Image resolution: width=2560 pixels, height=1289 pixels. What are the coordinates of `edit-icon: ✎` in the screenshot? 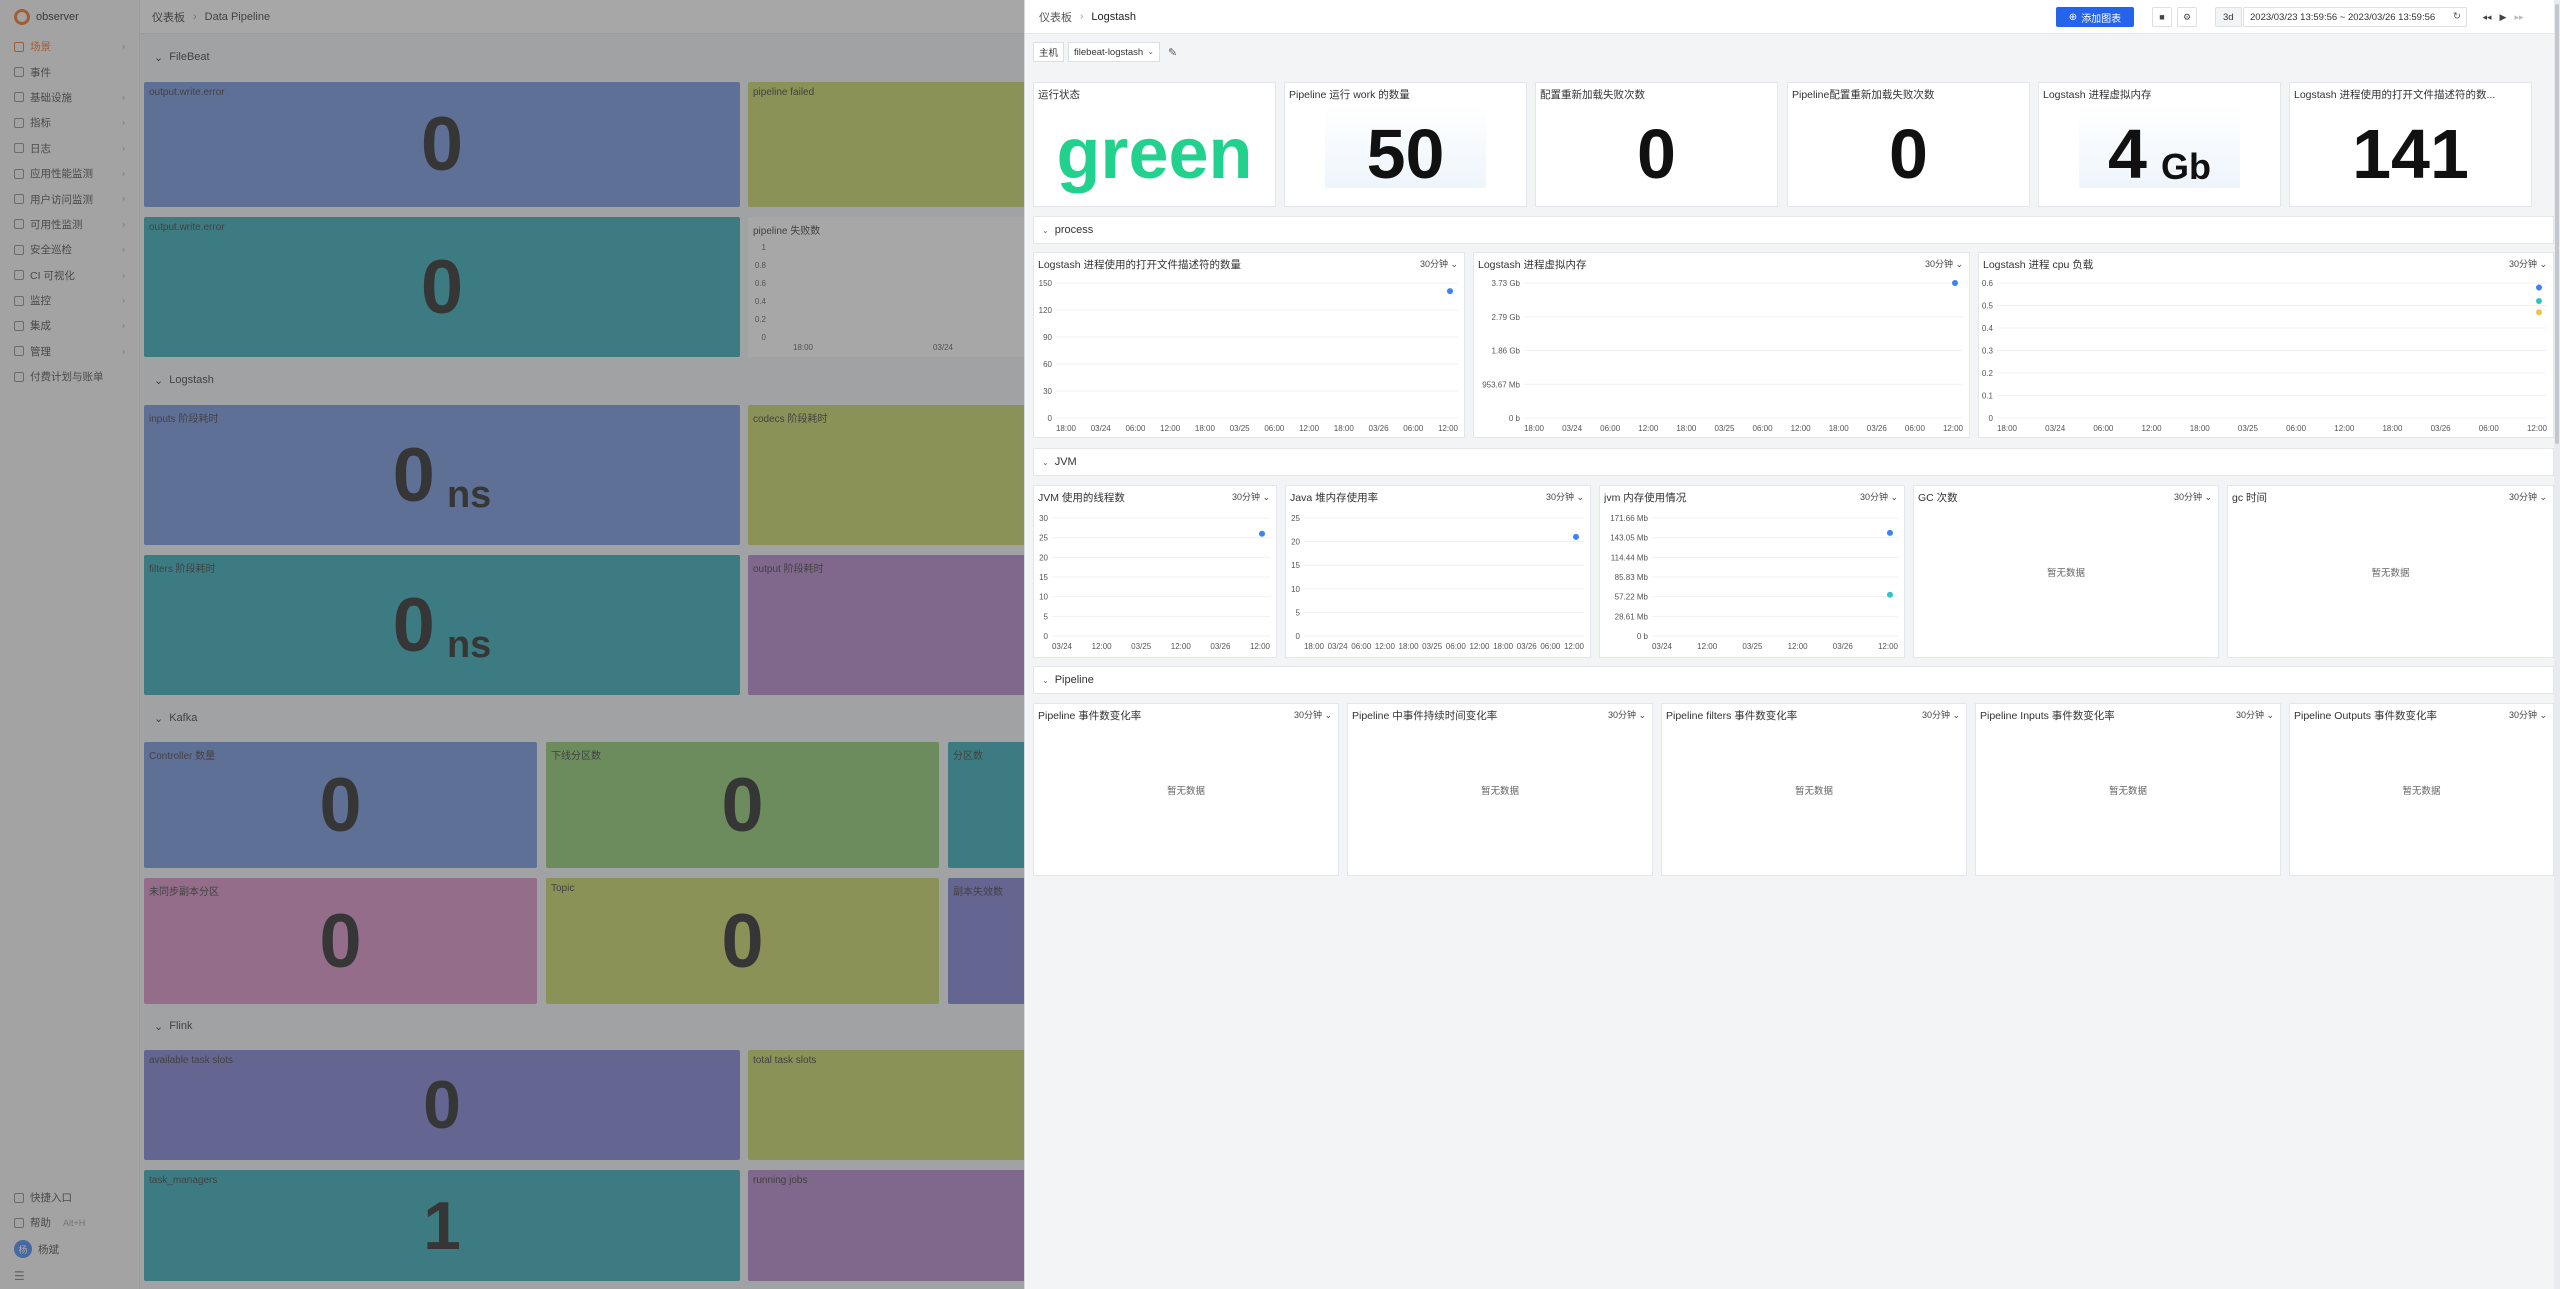 It's located at (1172, 52).